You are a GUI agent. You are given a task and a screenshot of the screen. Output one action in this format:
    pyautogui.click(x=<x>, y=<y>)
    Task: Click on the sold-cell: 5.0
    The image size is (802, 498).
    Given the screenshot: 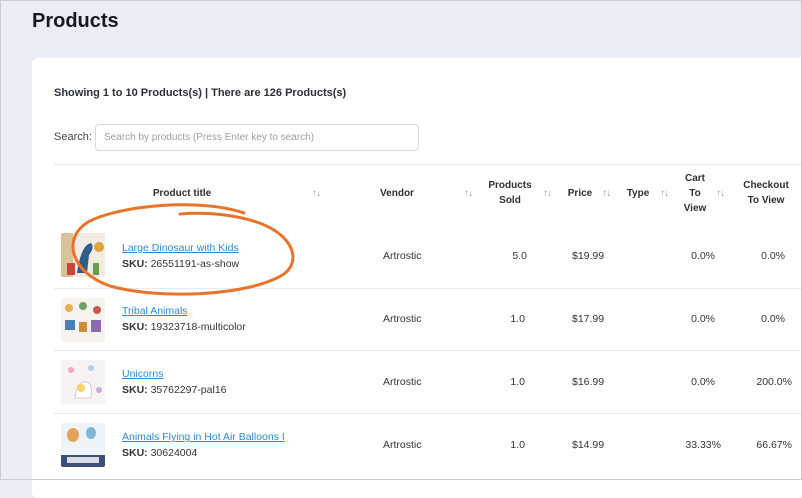 What is the action you would take?
    pyautogui.click(x=519, y=256)
    